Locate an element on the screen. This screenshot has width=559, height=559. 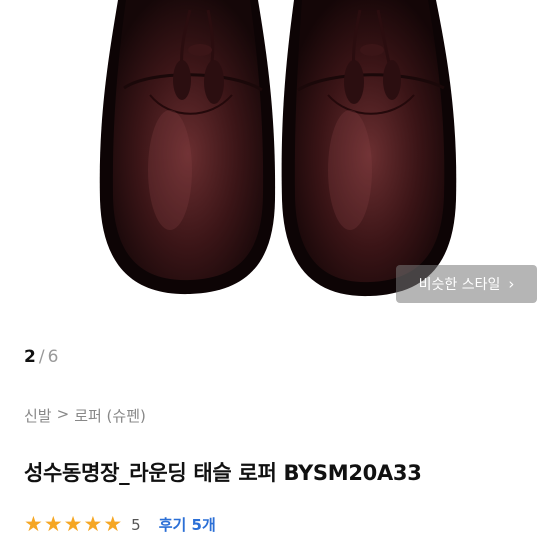
star-rating: ★ ★ ★ ★ ★ is located at coordinates (73, 524).